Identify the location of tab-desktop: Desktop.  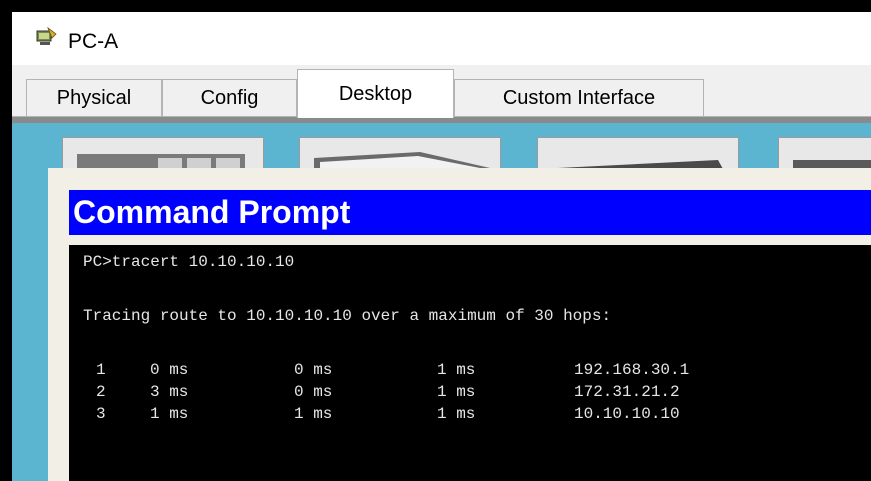
(375, 93).